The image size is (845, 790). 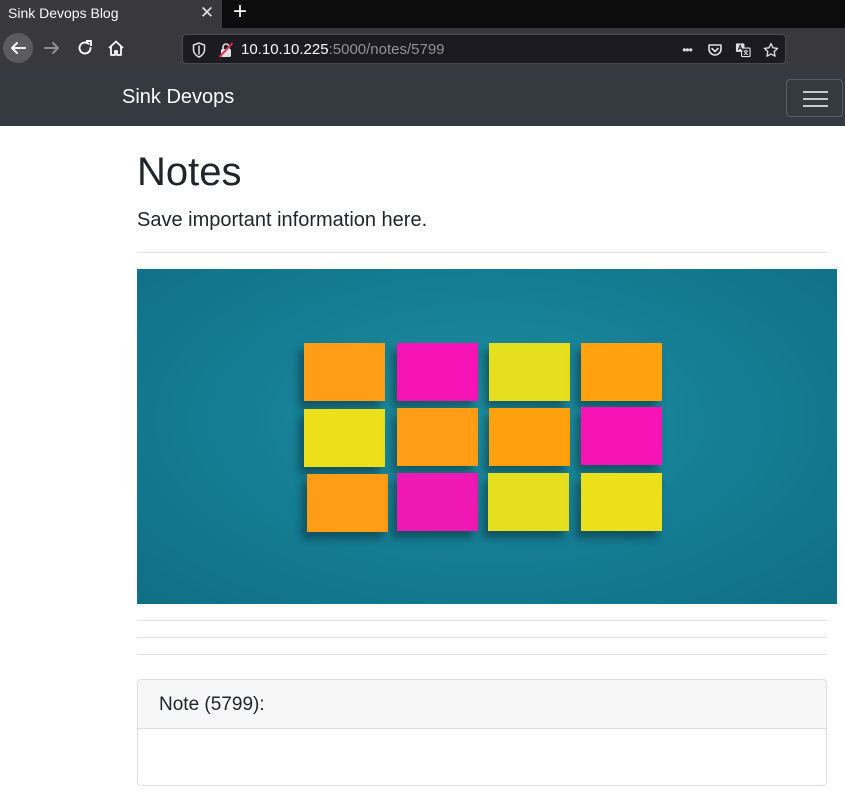 What do you see at coordinates (282, 220) in the screenshot?
I see `page-subtitle: Save important information here.` at bounding box center [282, 220].